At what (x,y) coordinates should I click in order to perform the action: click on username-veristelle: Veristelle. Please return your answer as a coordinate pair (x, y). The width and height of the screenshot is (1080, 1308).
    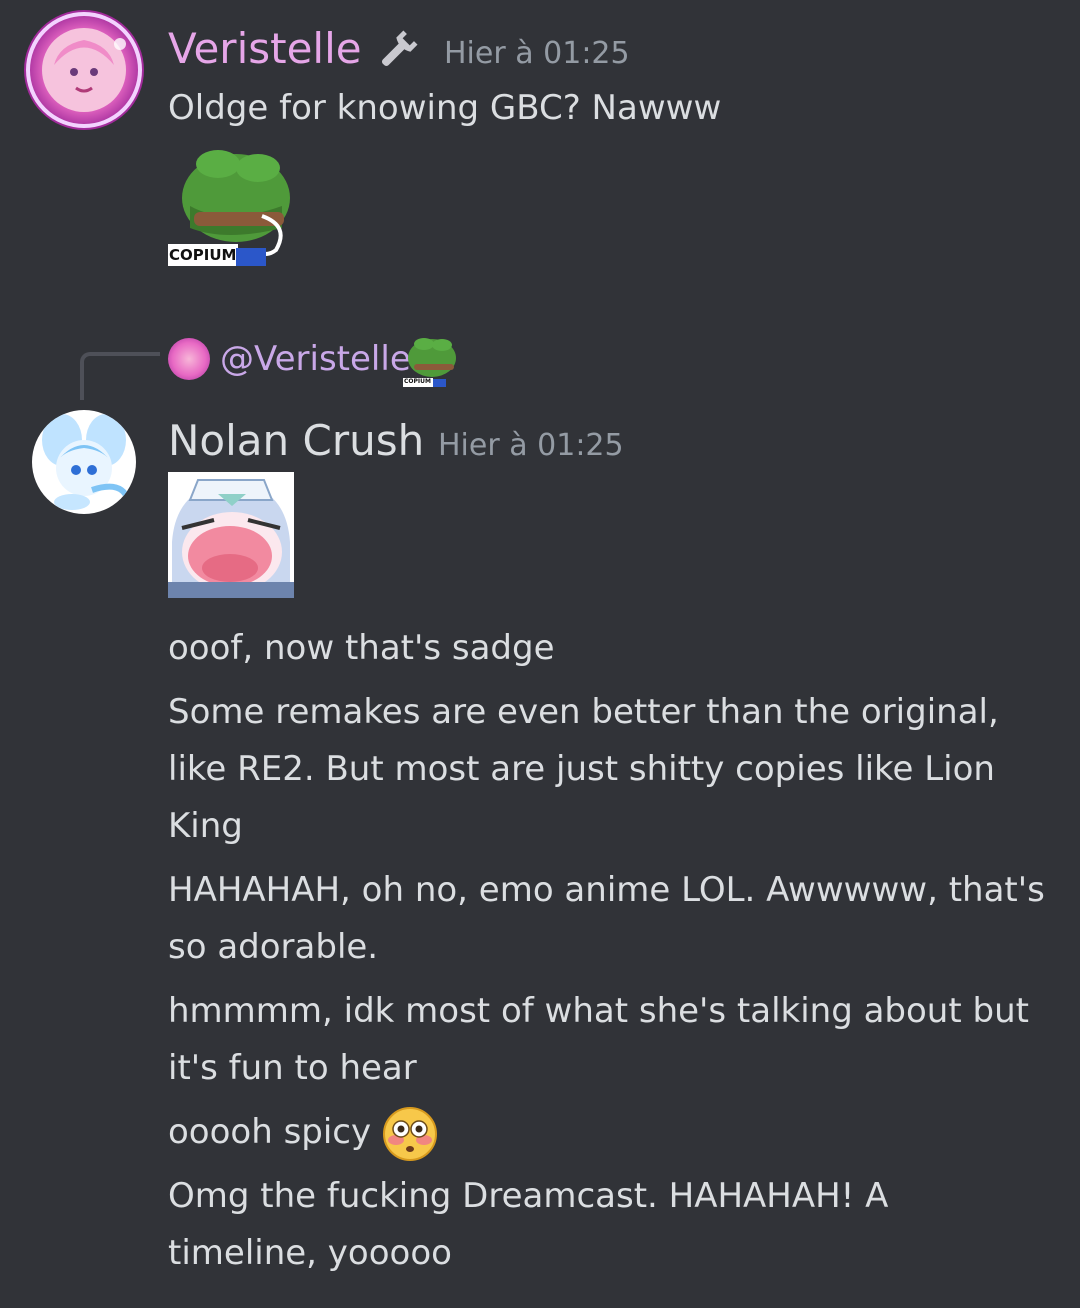
    Looking at the image, I should click on (265, 49).